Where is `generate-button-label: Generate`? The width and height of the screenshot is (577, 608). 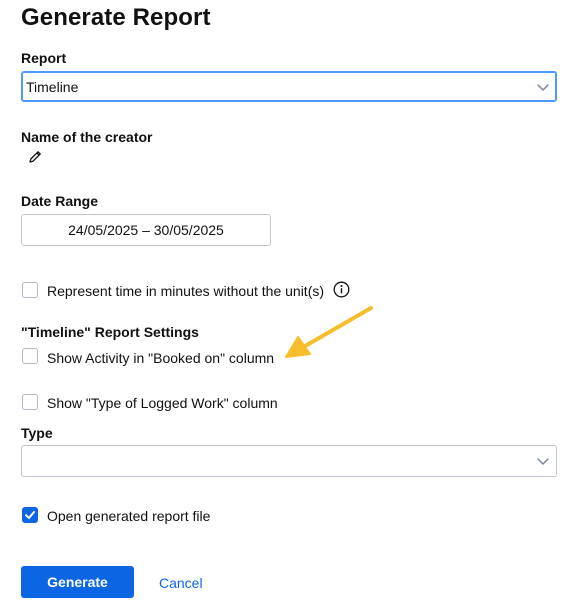 generate-button-label: Generate is located at coordinates (77, 582).